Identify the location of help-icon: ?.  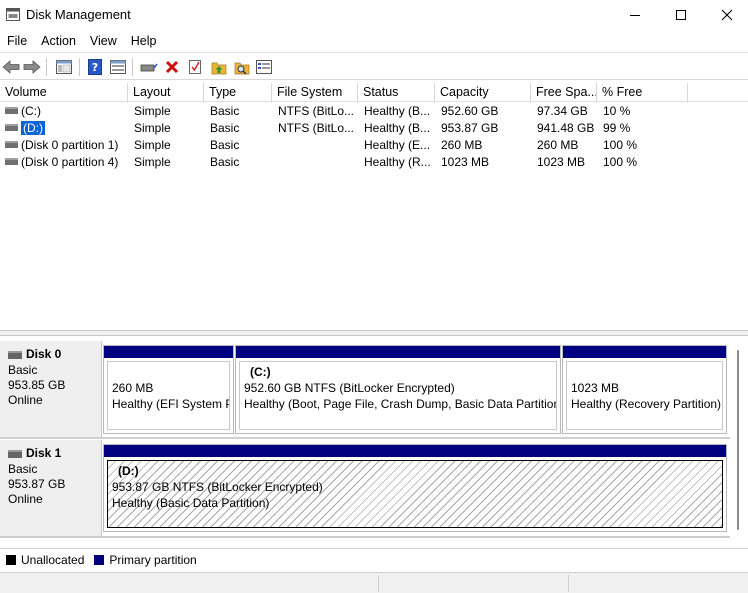
(95, 67).